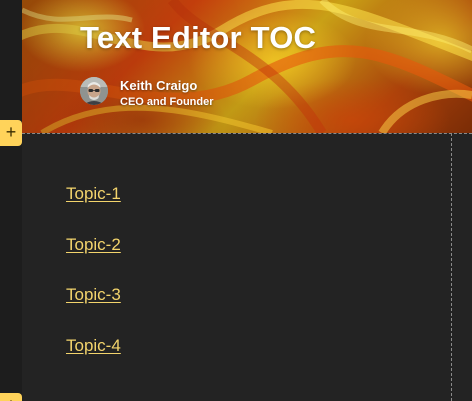 The width and height of the screenshot is (472, 401). What do you see at coordinates (159, 85) in the screenshot?
I see `author-name: Keith Craigo` at bounding box center [159, 85].